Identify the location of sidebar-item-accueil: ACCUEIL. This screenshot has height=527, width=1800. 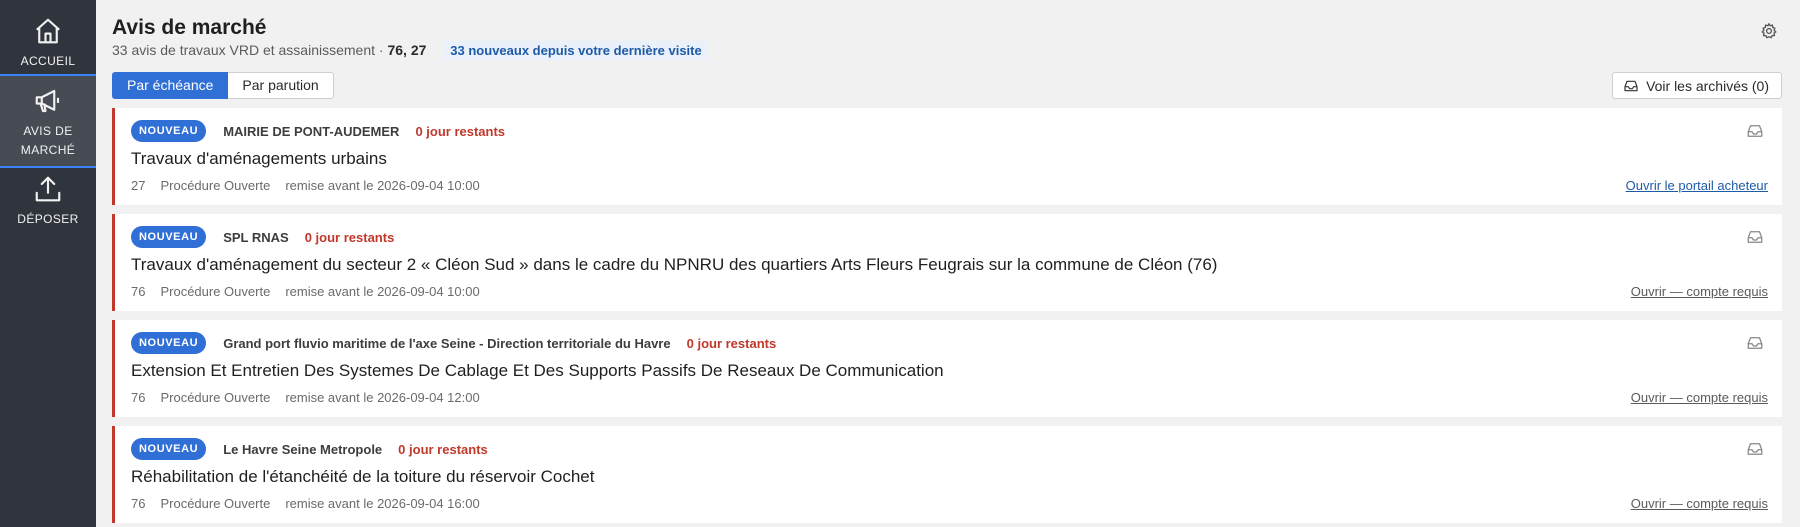
(48, 43).